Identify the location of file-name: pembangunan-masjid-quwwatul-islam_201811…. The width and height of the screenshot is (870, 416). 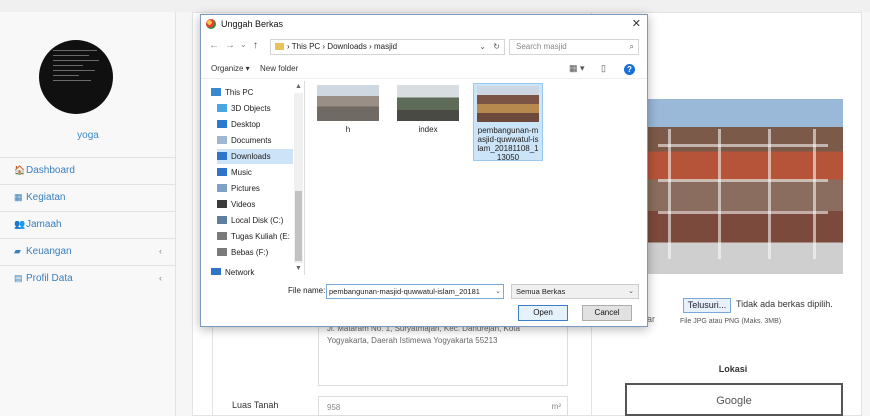
(508, 144).